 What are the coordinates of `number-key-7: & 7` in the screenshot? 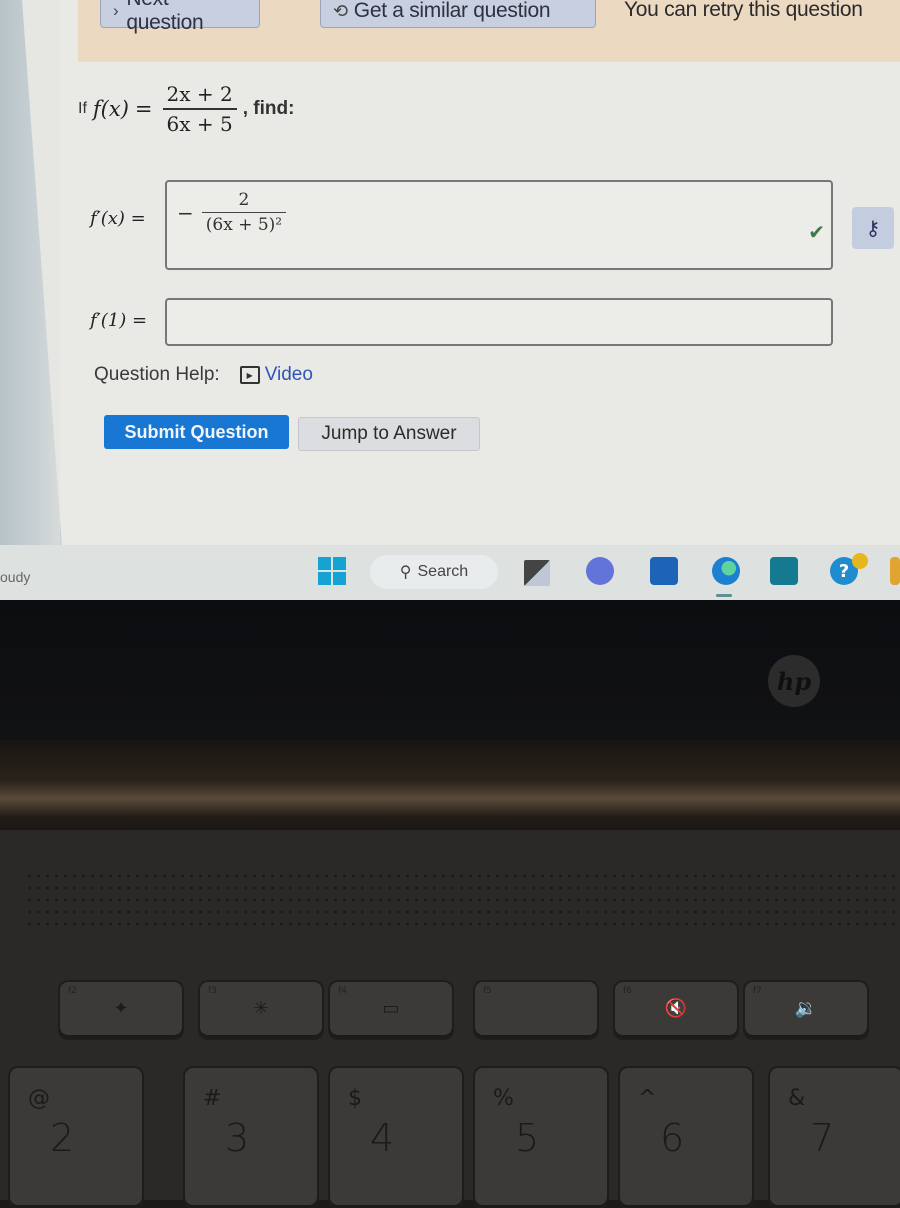 It's located at (835, 1138).